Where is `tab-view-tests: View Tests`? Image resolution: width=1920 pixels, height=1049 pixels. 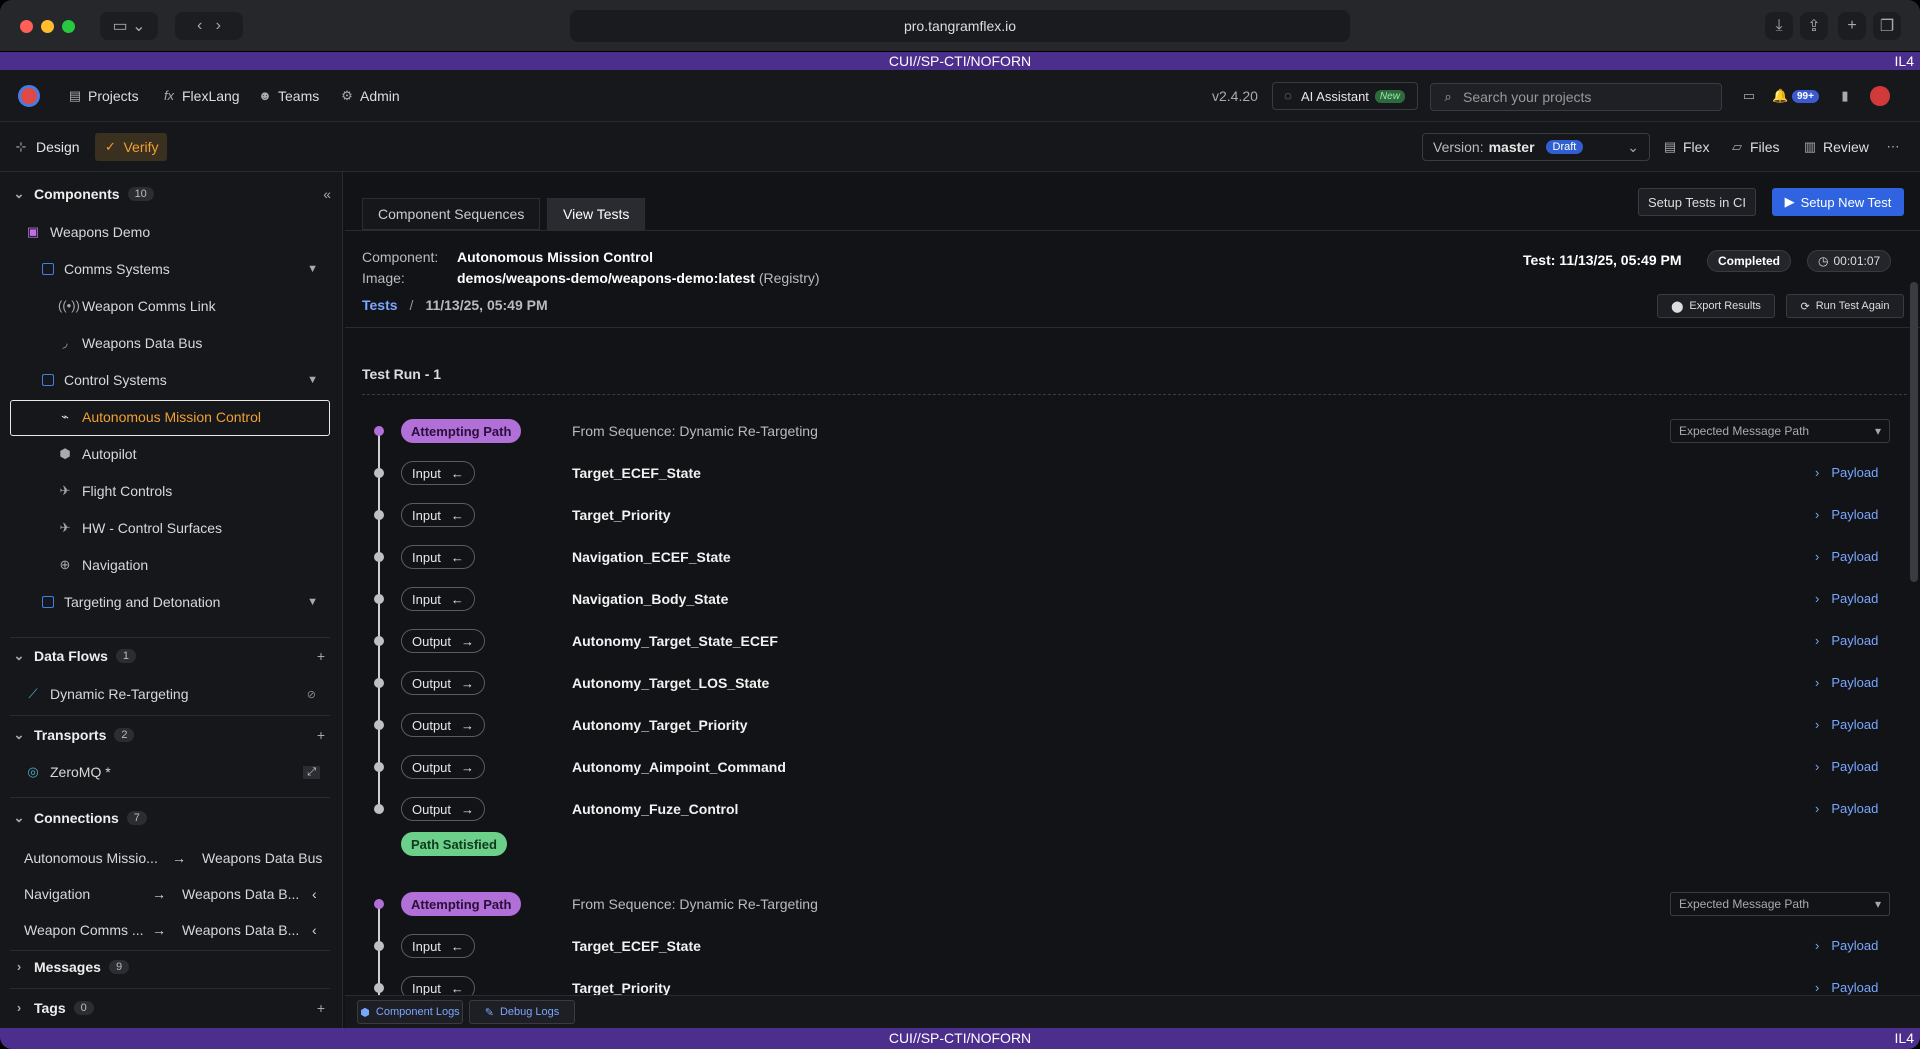 tab-view-tests: View Tests is located at coordinates (596, 214).